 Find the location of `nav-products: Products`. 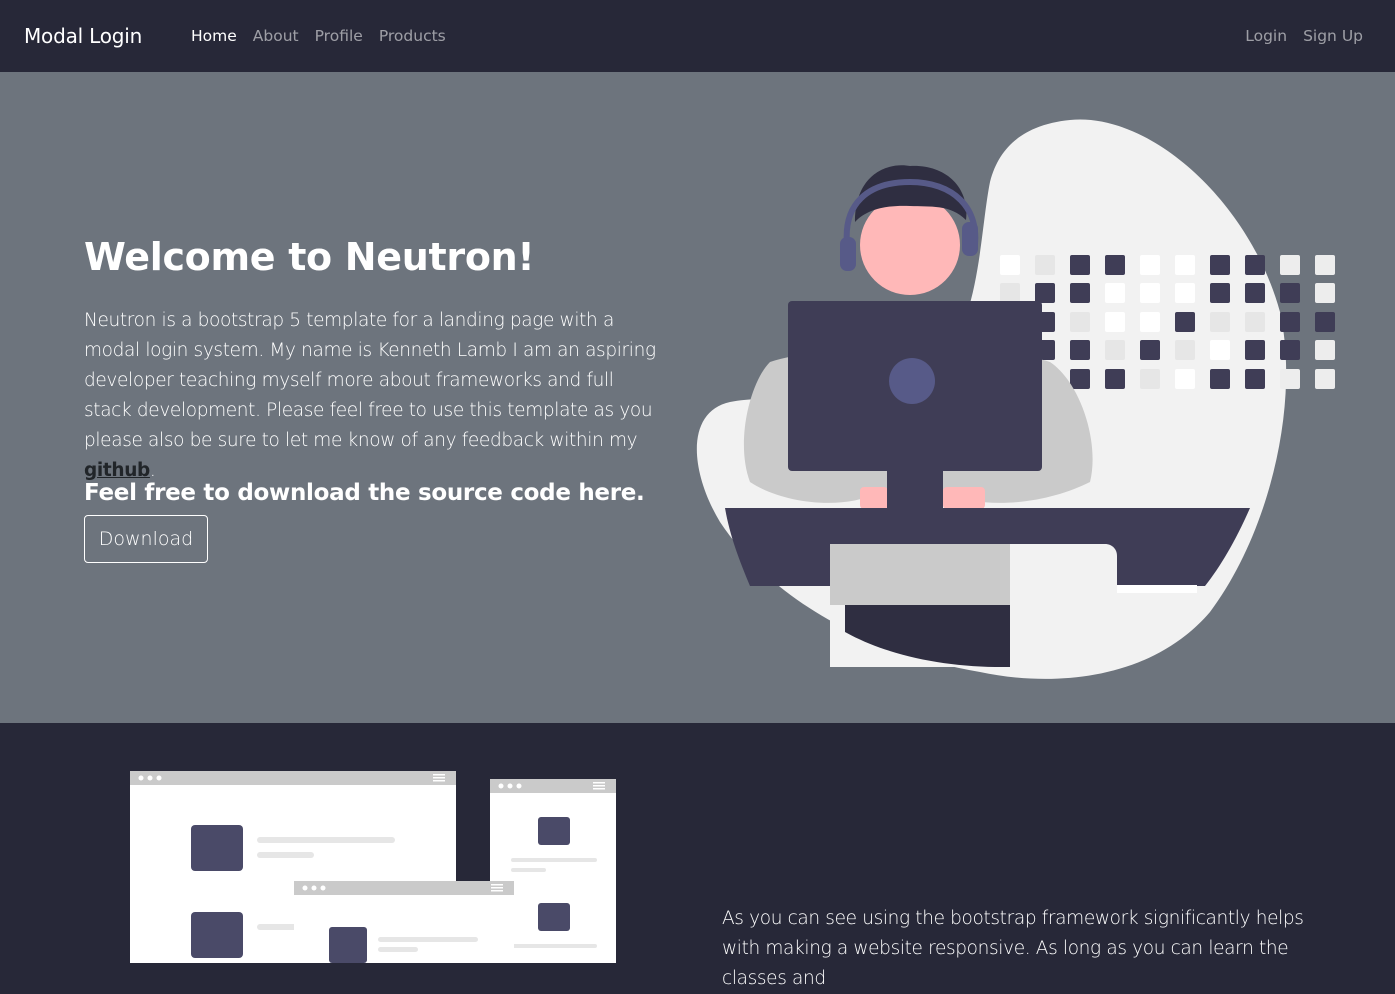

nav-products: Products is located at coordinates (412, 36).